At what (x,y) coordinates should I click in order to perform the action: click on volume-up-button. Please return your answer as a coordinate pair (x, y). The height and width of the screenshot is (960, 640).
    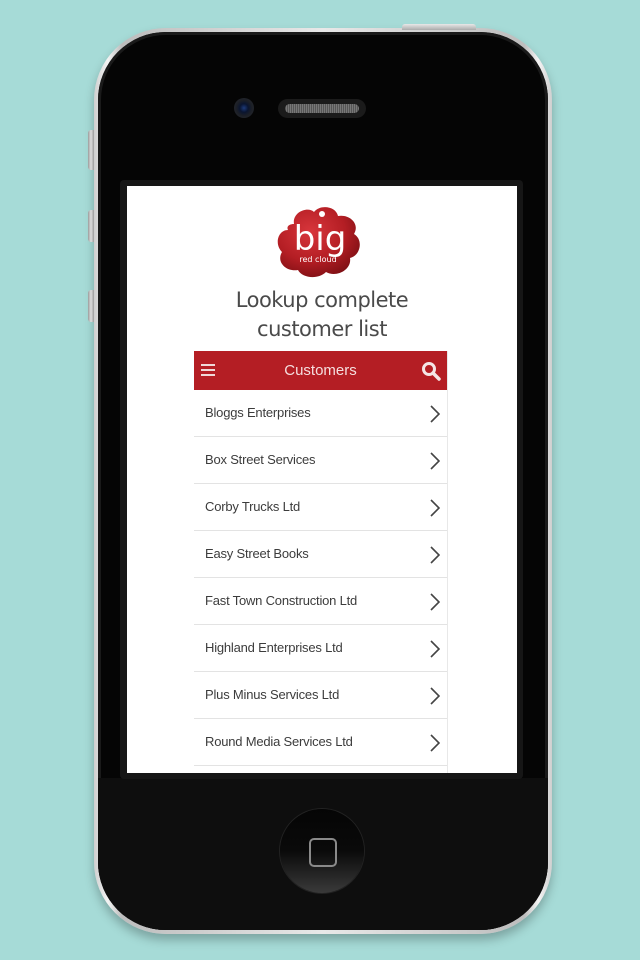
    Looking at the image, I should click on (91, 226).